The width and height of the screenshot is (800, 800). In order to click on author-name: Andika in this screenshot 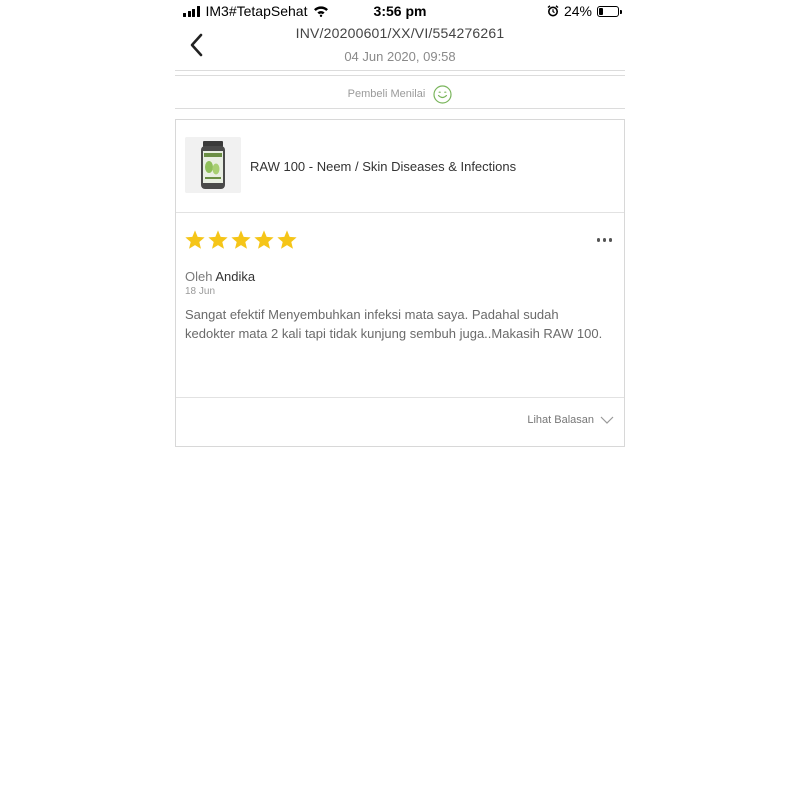, I will do `click(235, 276)`.